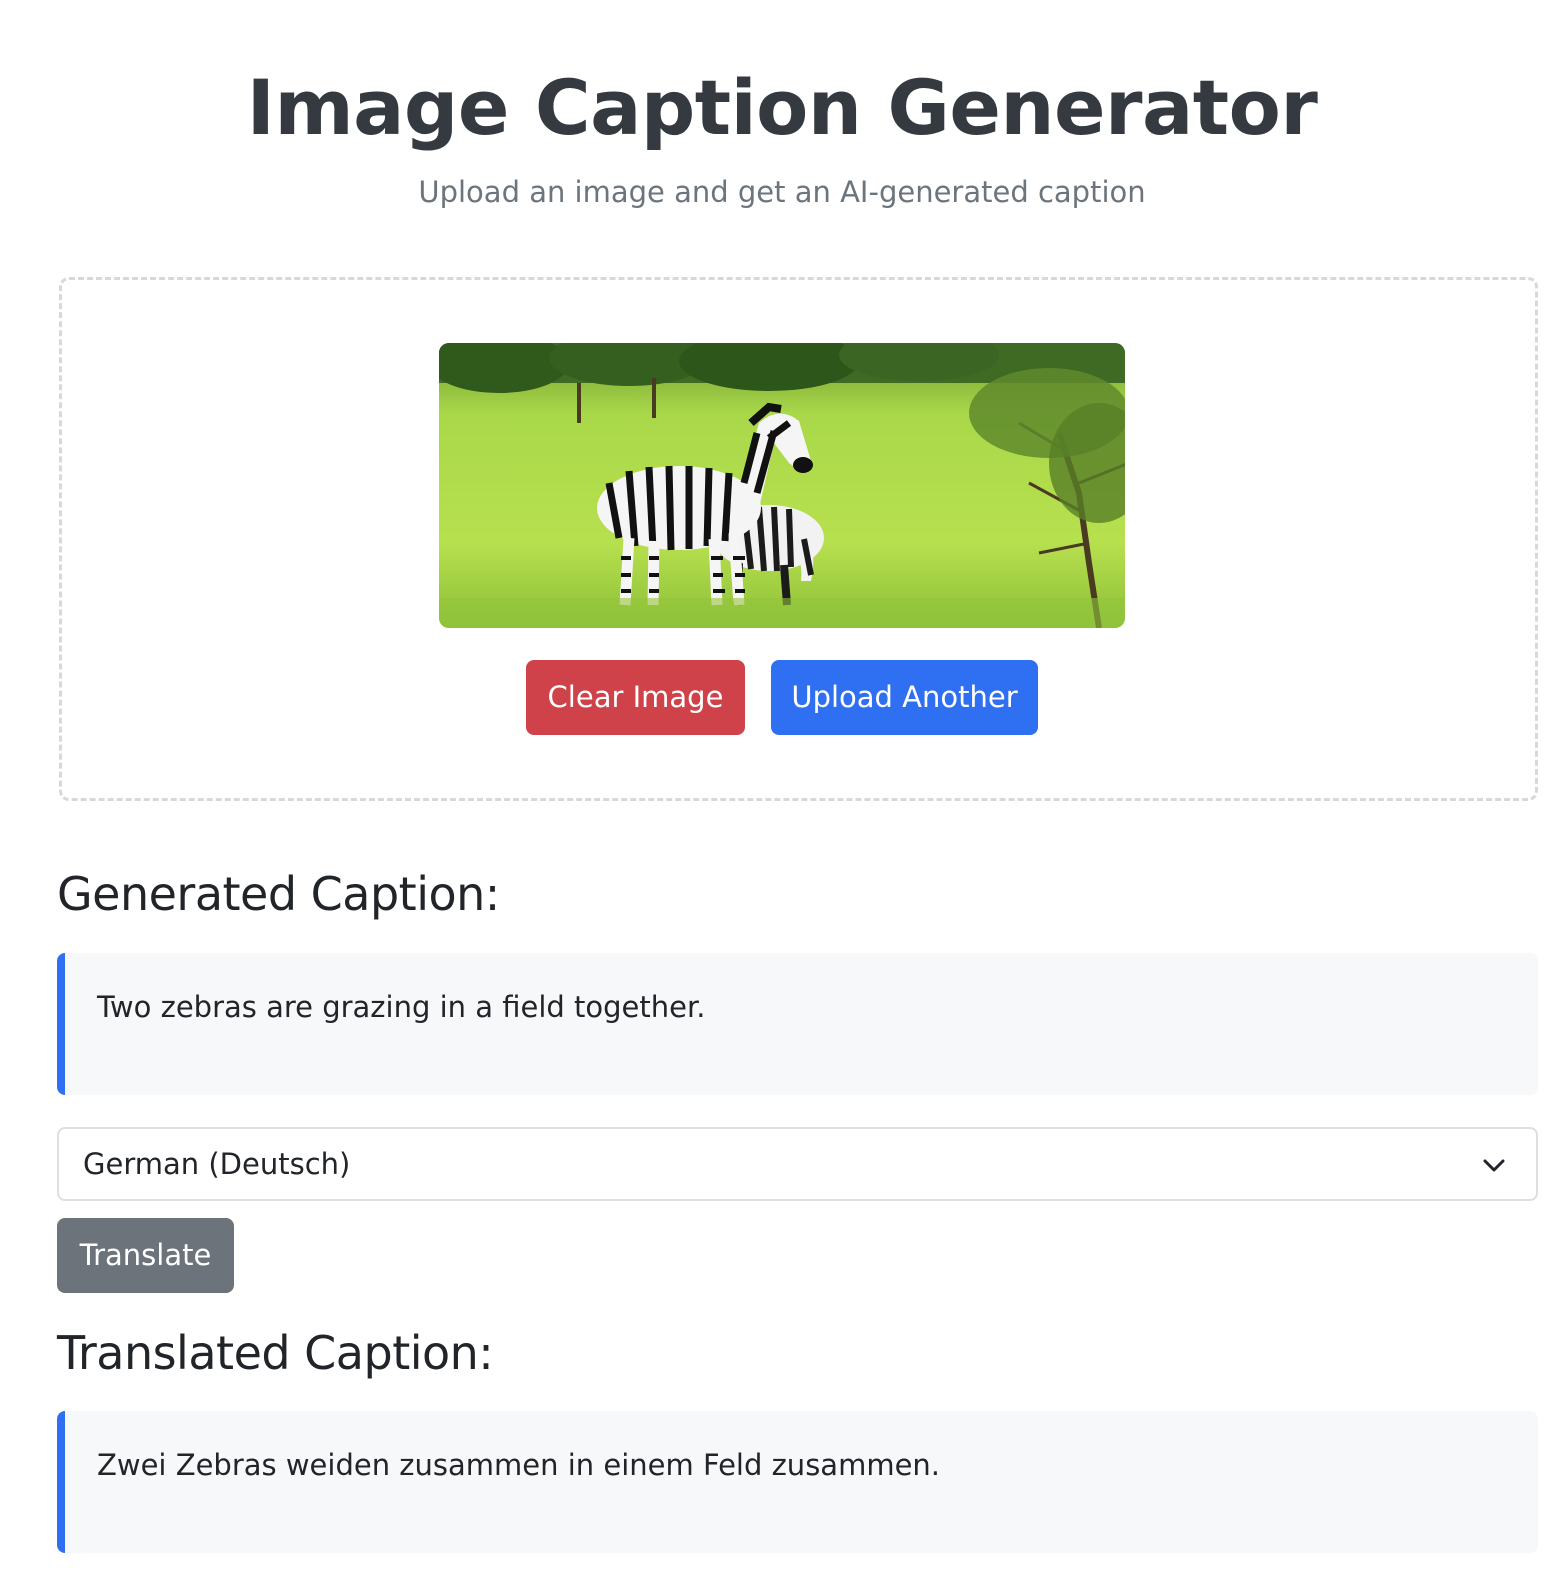 This screenshot has width=1564, height=1592. Describe the element at coordinates (217, 1164) in the screenshot. I see `language-select-value: German (Deutsch)` at that location.